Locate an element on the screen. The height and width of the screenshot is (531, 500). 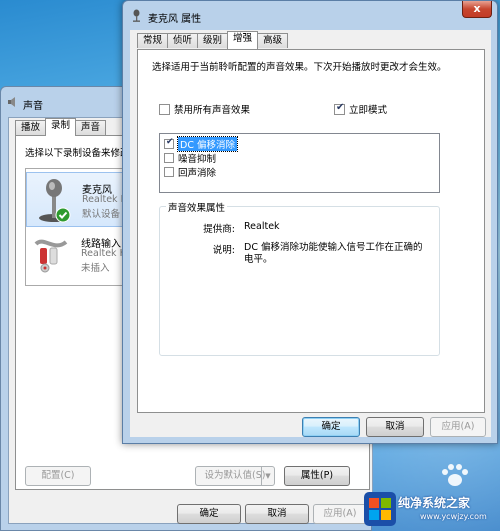
group-label: 声音效果属性 is located at coordinates (197, 207).